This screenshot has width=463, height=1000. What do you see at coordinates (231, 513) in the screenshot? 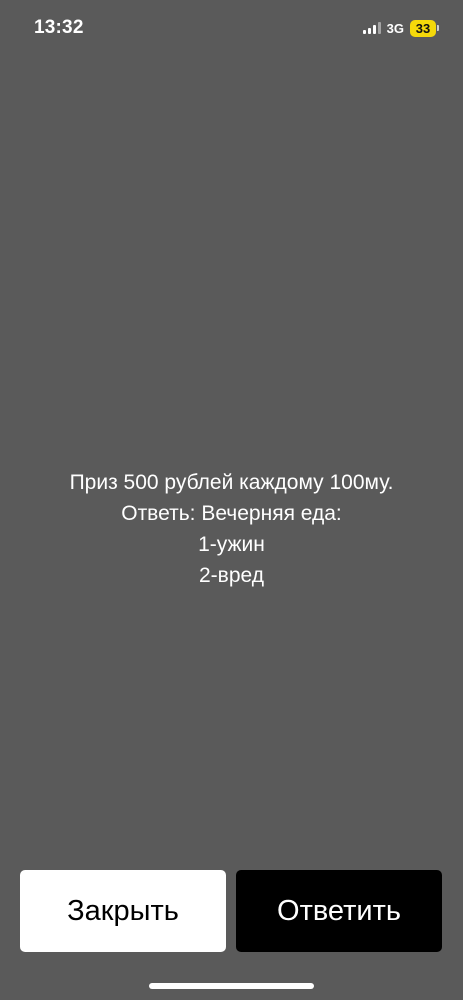
I see `message-line: Ответь: Вечерняя еда:` at bounding box center [231, 513].